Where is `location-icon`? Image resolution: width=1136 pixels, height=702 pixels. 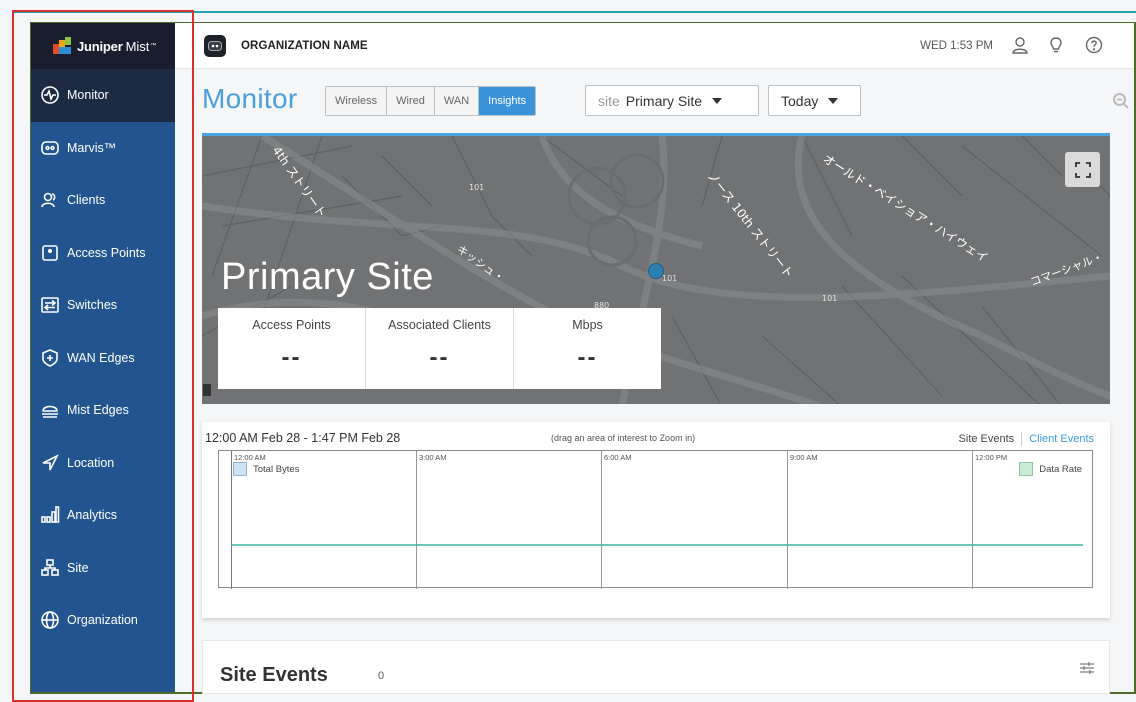
location-icon is located at coordinates (50, 463).